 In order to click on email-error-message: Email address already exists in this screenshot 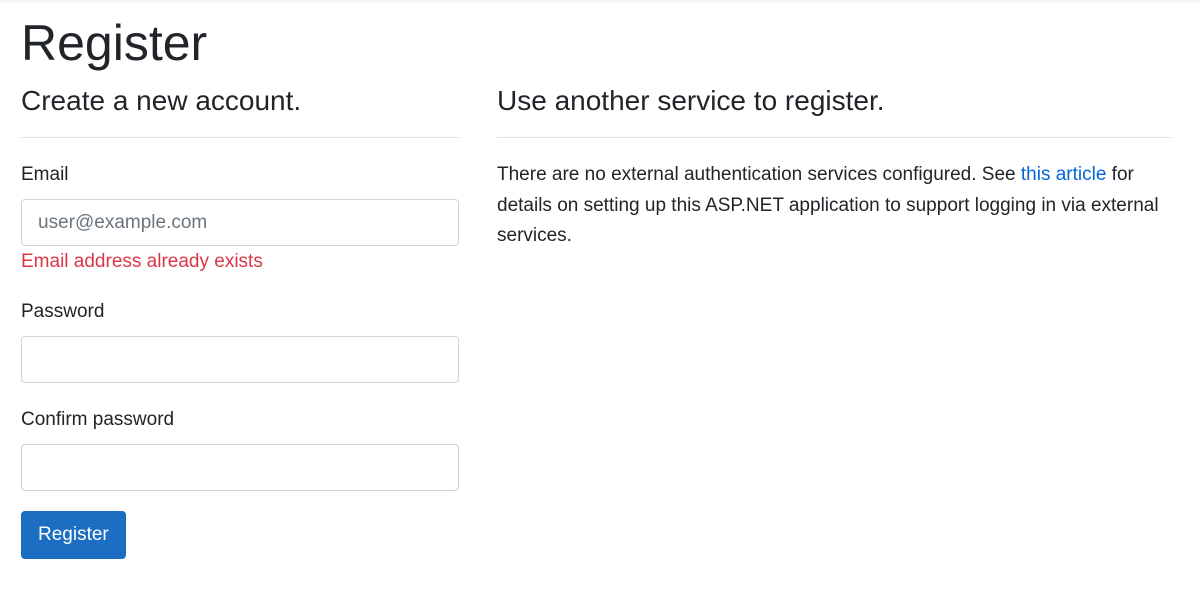, I will do `click(142, 261)`.